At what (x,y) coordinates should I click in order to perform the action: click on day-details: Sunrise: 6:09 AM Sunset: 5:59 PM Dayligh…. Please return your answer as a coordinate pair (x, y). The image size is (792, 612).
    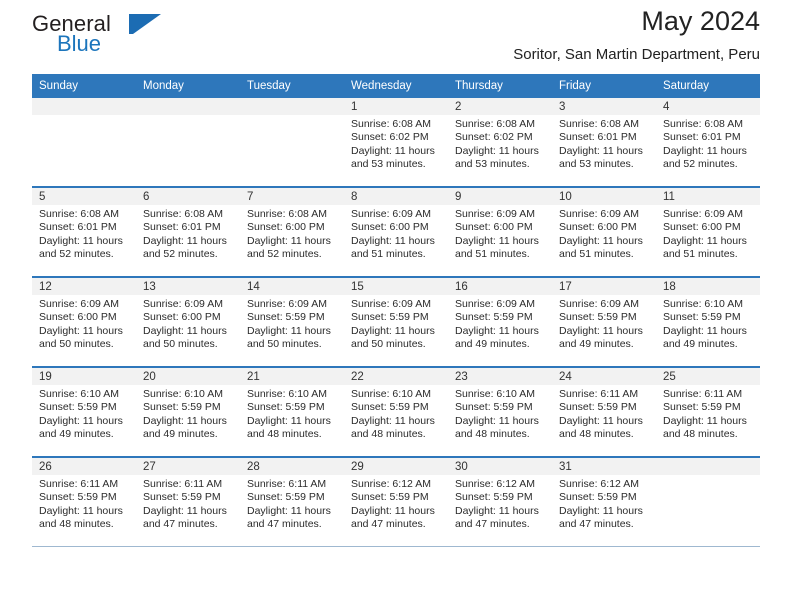
    Looking at the image, I should click on (292, 323).